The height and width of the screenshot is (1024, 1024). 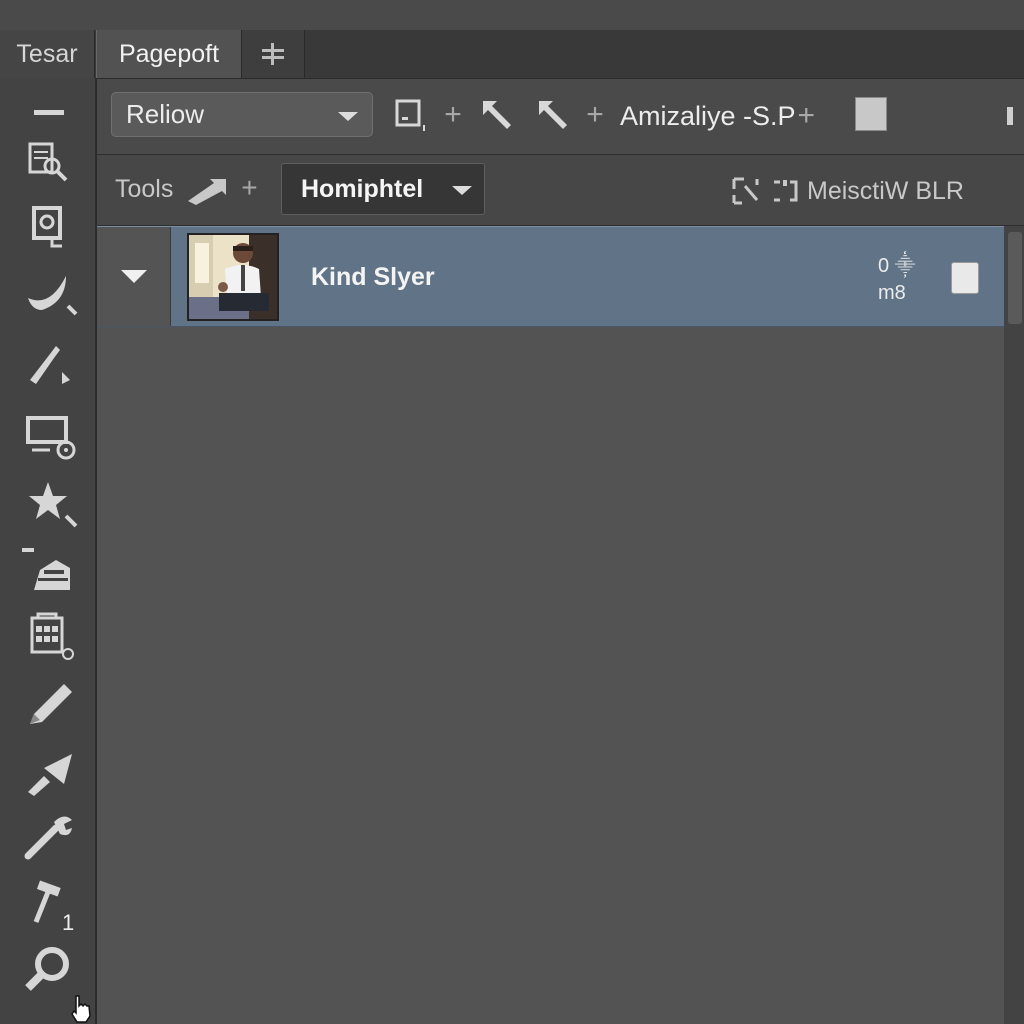 I want to click on pen-pointer-icon, so click(x=50, y=366).